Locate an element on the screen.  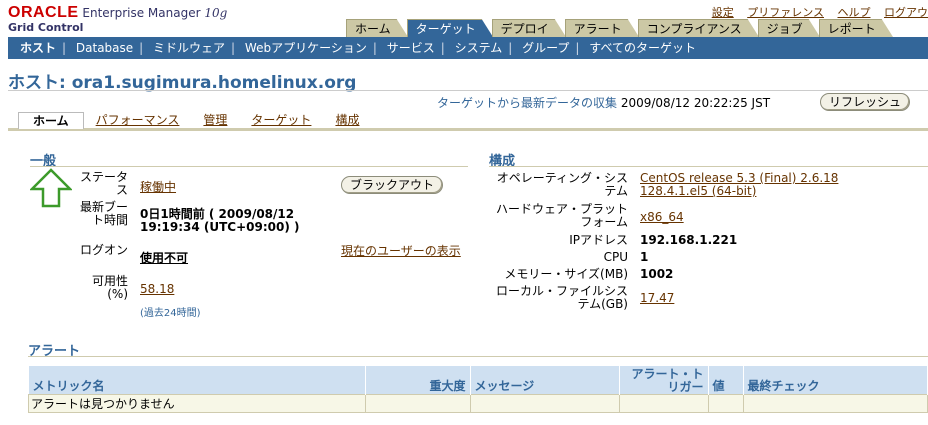
subnav-middleware: ミドルウェア is located at coordinates (189, 48).